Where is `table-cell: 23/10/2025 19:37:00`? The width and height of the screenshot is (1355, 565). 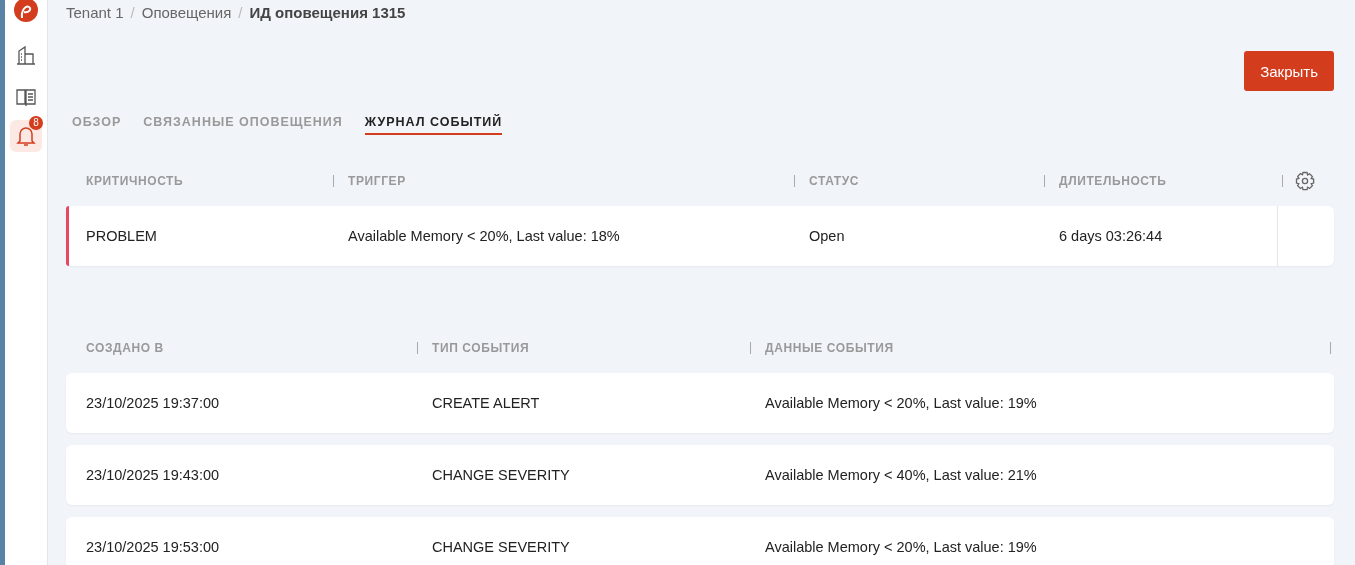 table-cell: 23/10/2025 19:37:00 is located at coordinates (153, 403).